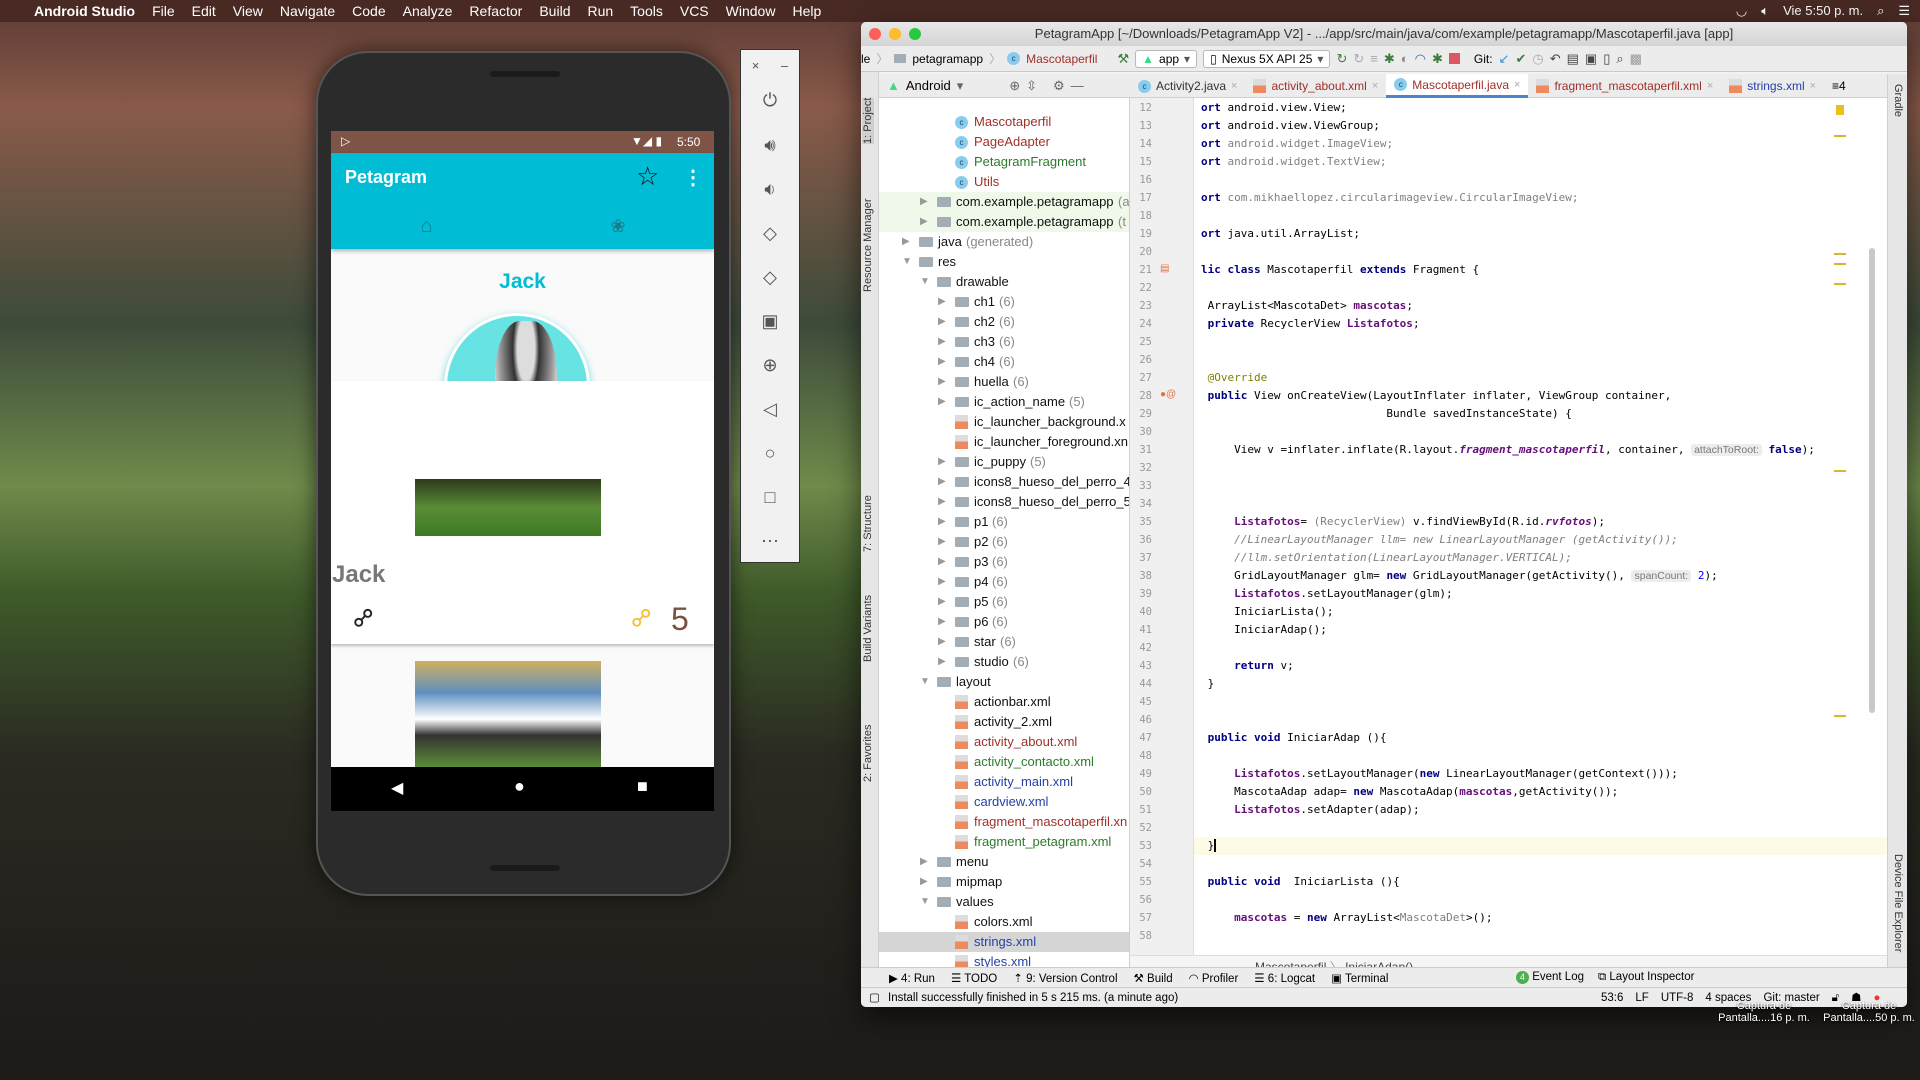  I want to click on menu-tools: Tools, so click(646, 11).